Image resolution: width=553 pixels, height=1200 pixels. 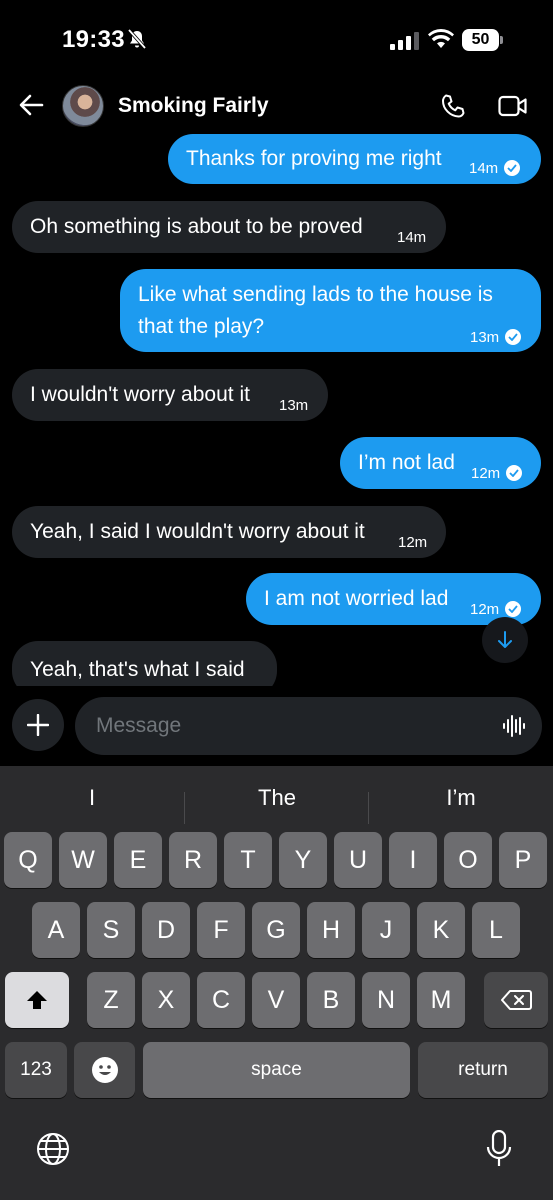 I want to click on globe-icon, so click(x=53, y=1149).